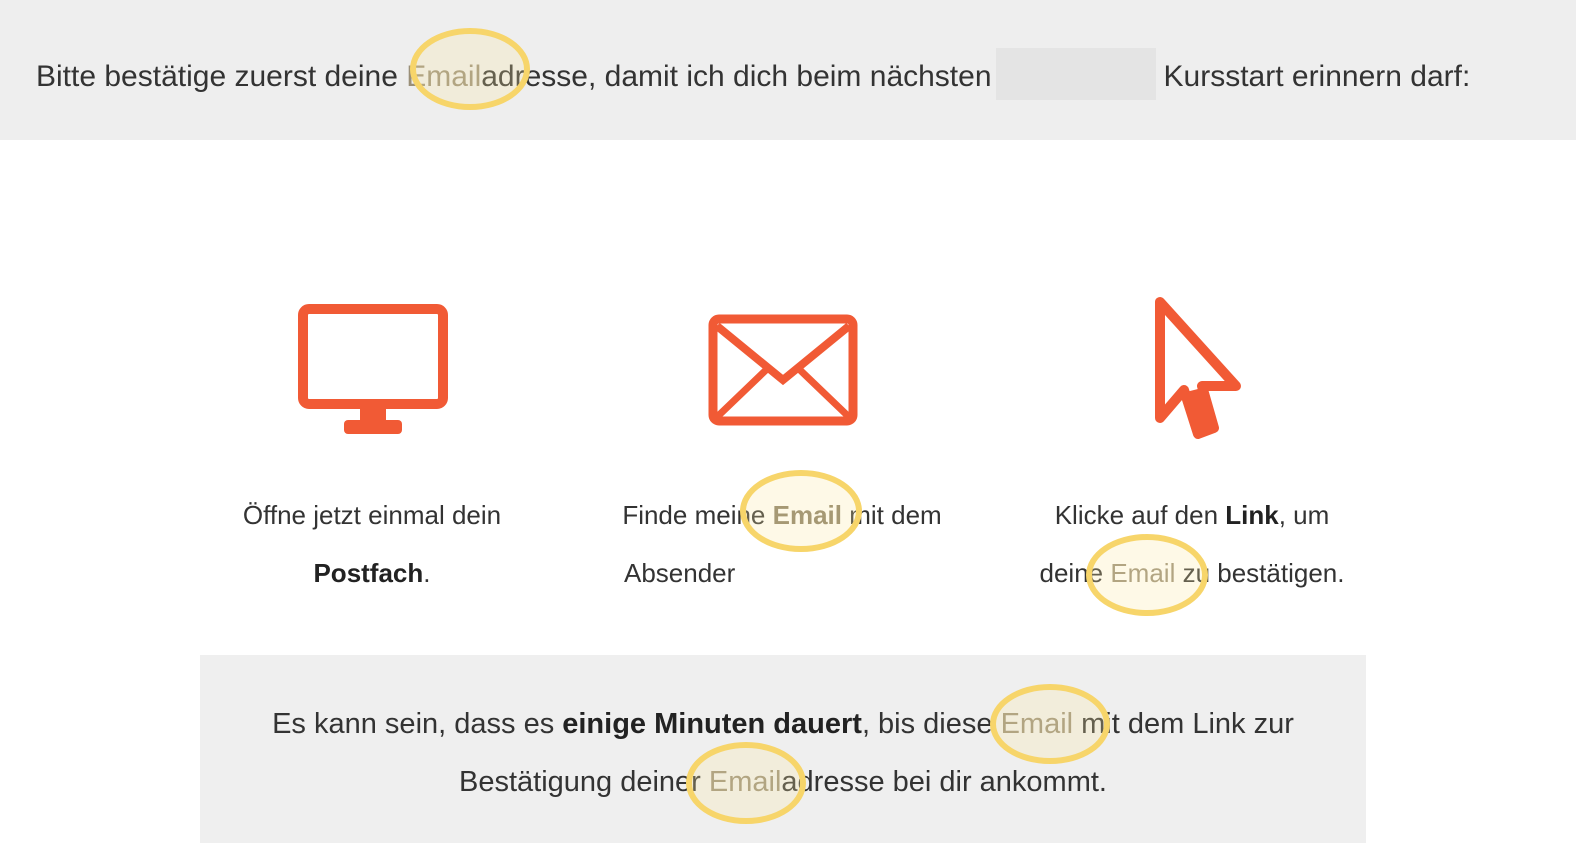 Image resolution: width=1576 pixels, height=843 pixels. I want to click on step-3-bold-link: Link, so click(1252, 515).